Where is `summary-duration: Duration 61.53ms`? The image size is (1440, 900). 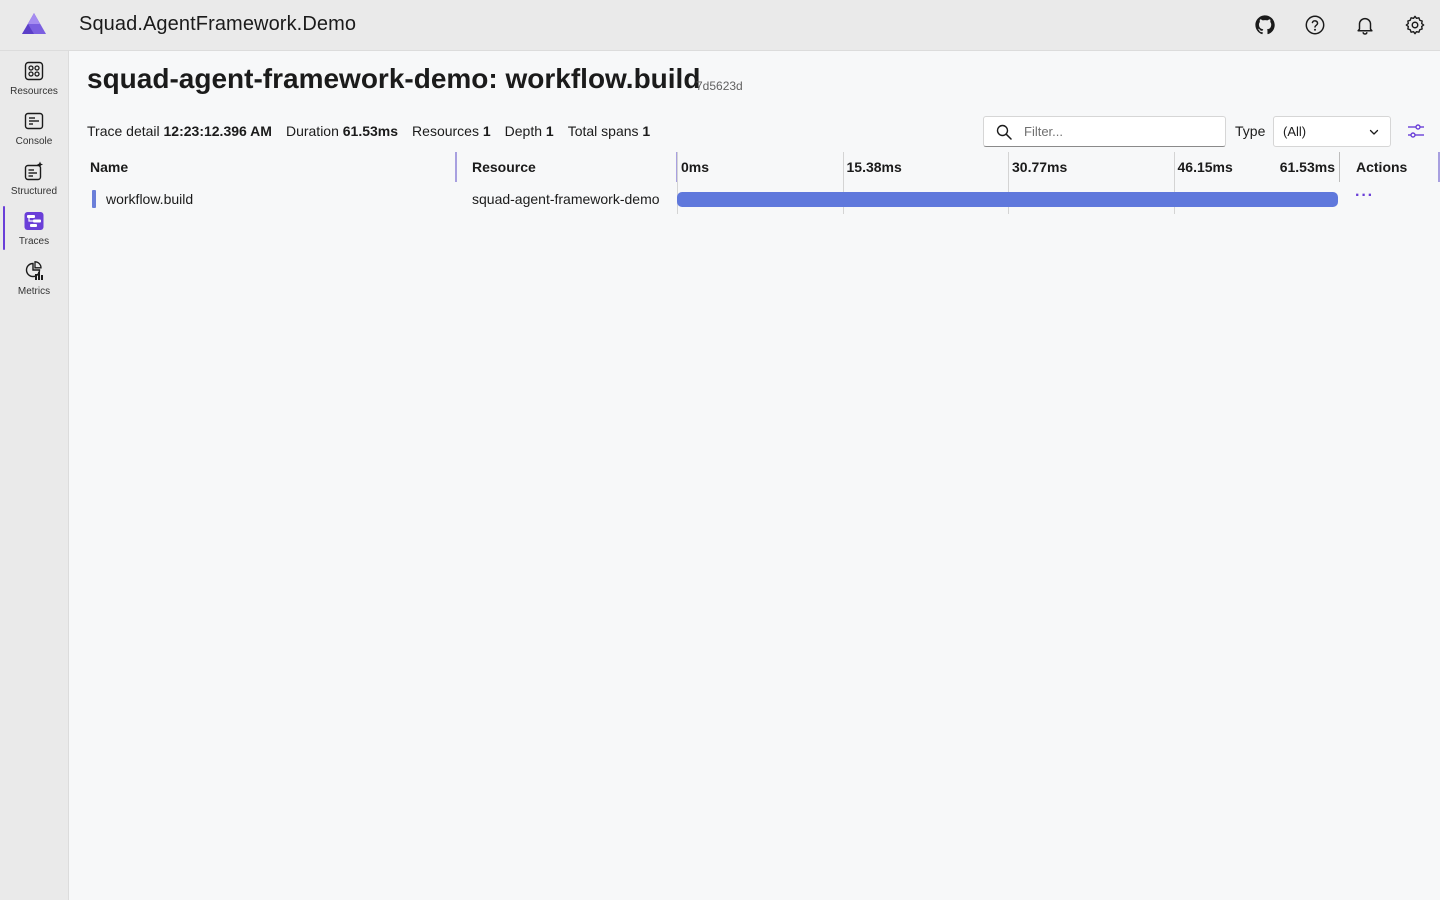 summary-duration: Duration 61.53ms is located at coordinates (342, 131).